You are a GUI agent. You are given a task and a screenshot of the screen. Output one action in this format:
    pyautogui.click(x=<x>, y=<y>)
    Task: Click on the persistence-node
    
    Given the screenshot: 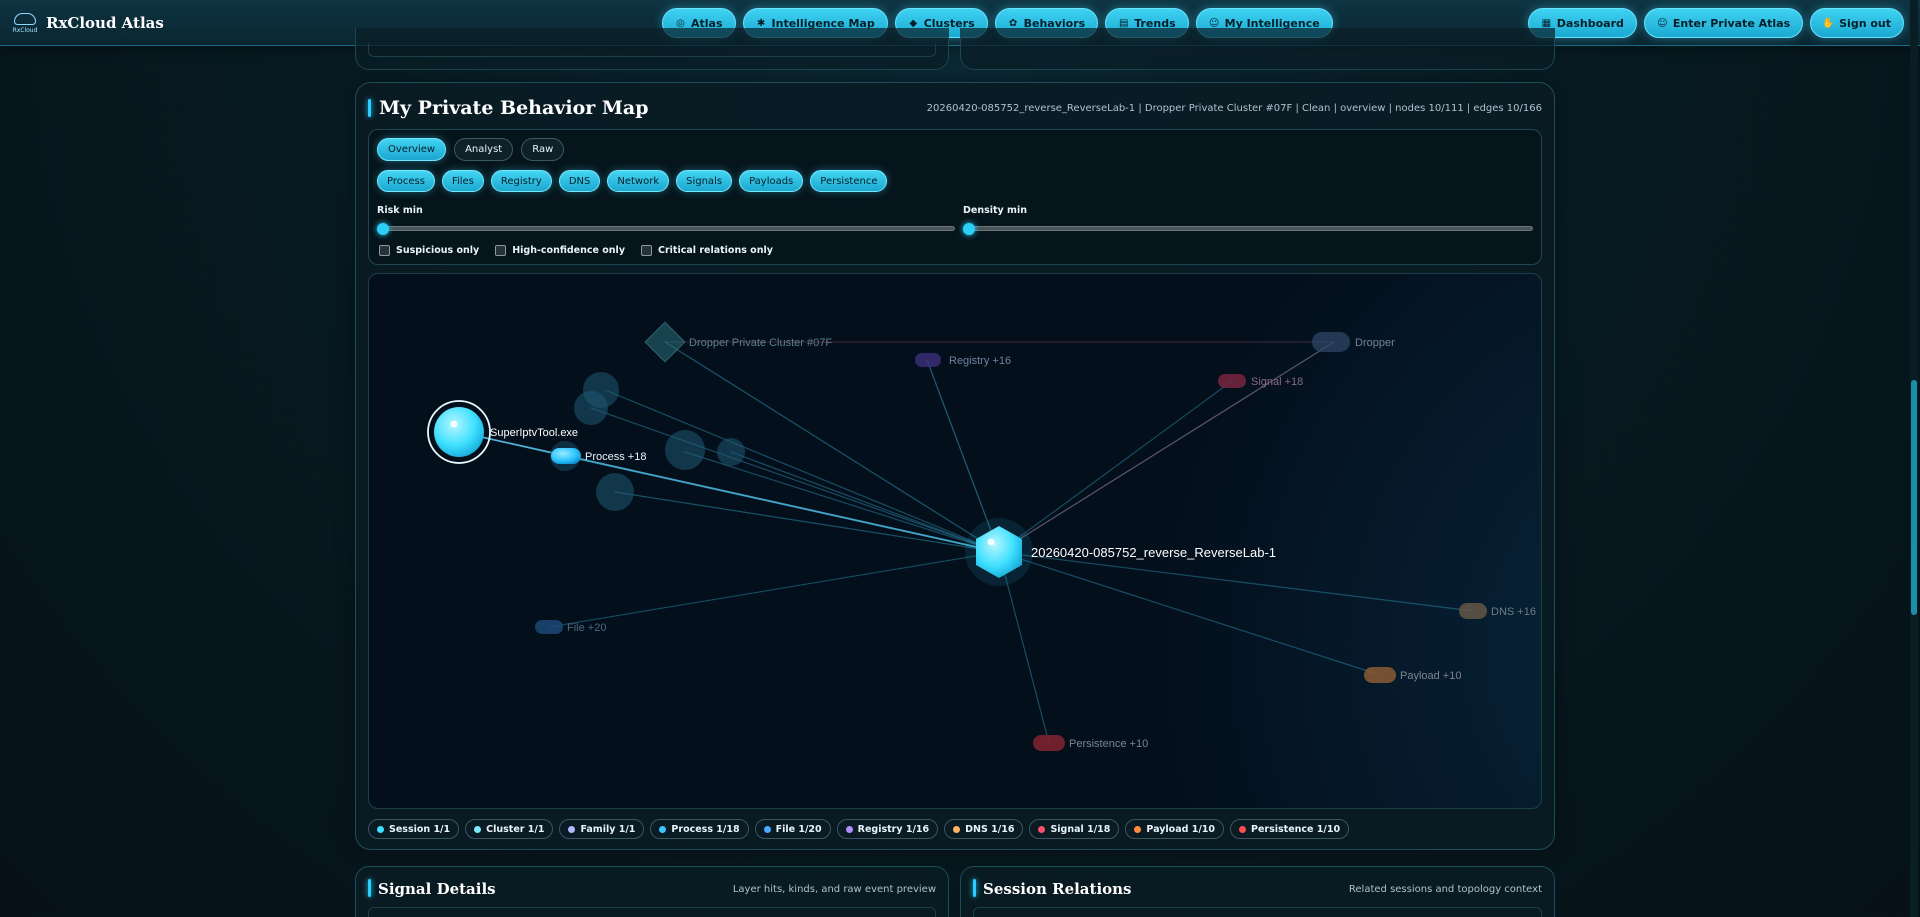 What is the action you would take?
    pyautogui.click(x=1049, y=743)
    